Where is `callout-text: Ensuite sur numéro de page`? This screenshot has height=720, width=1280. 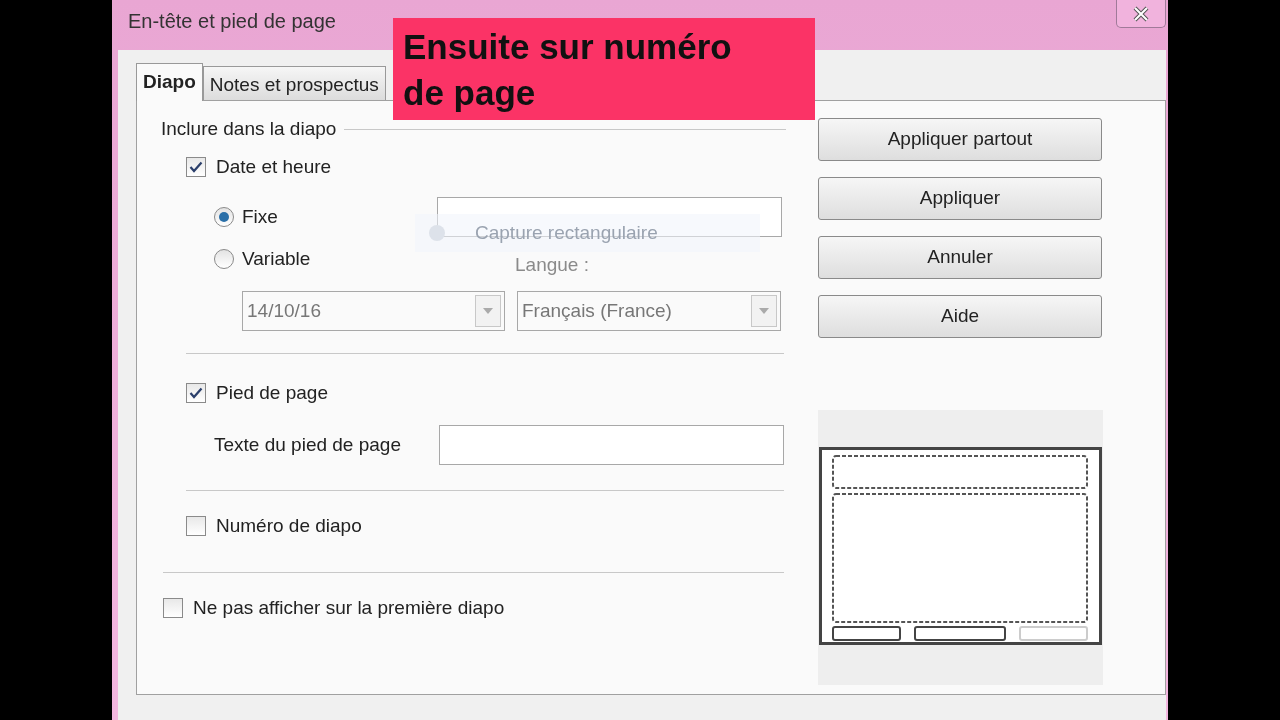 callout-text: Ensuite sur numéro de page is located at coordinates (604, 69).